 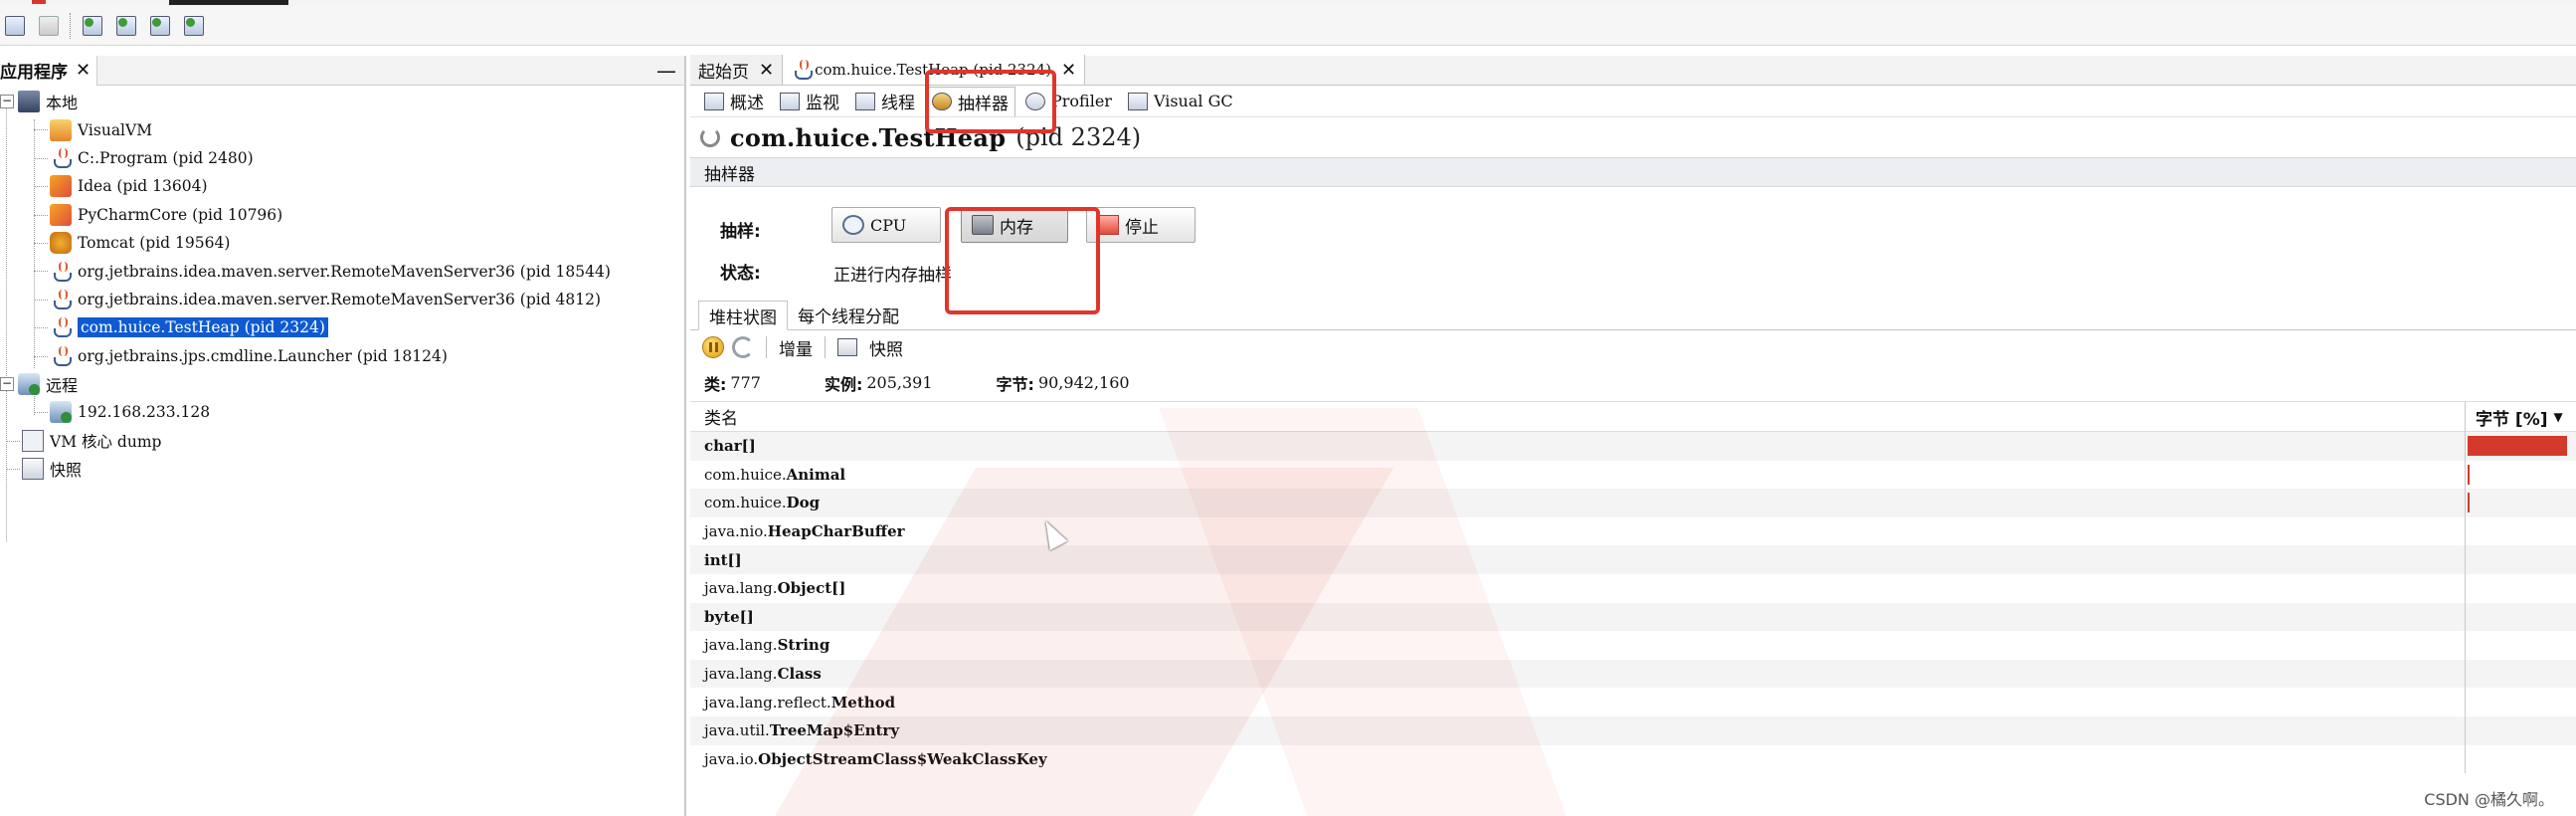 I want to click on applications-tab-label: 应用程序, so click(x=34, y=73).